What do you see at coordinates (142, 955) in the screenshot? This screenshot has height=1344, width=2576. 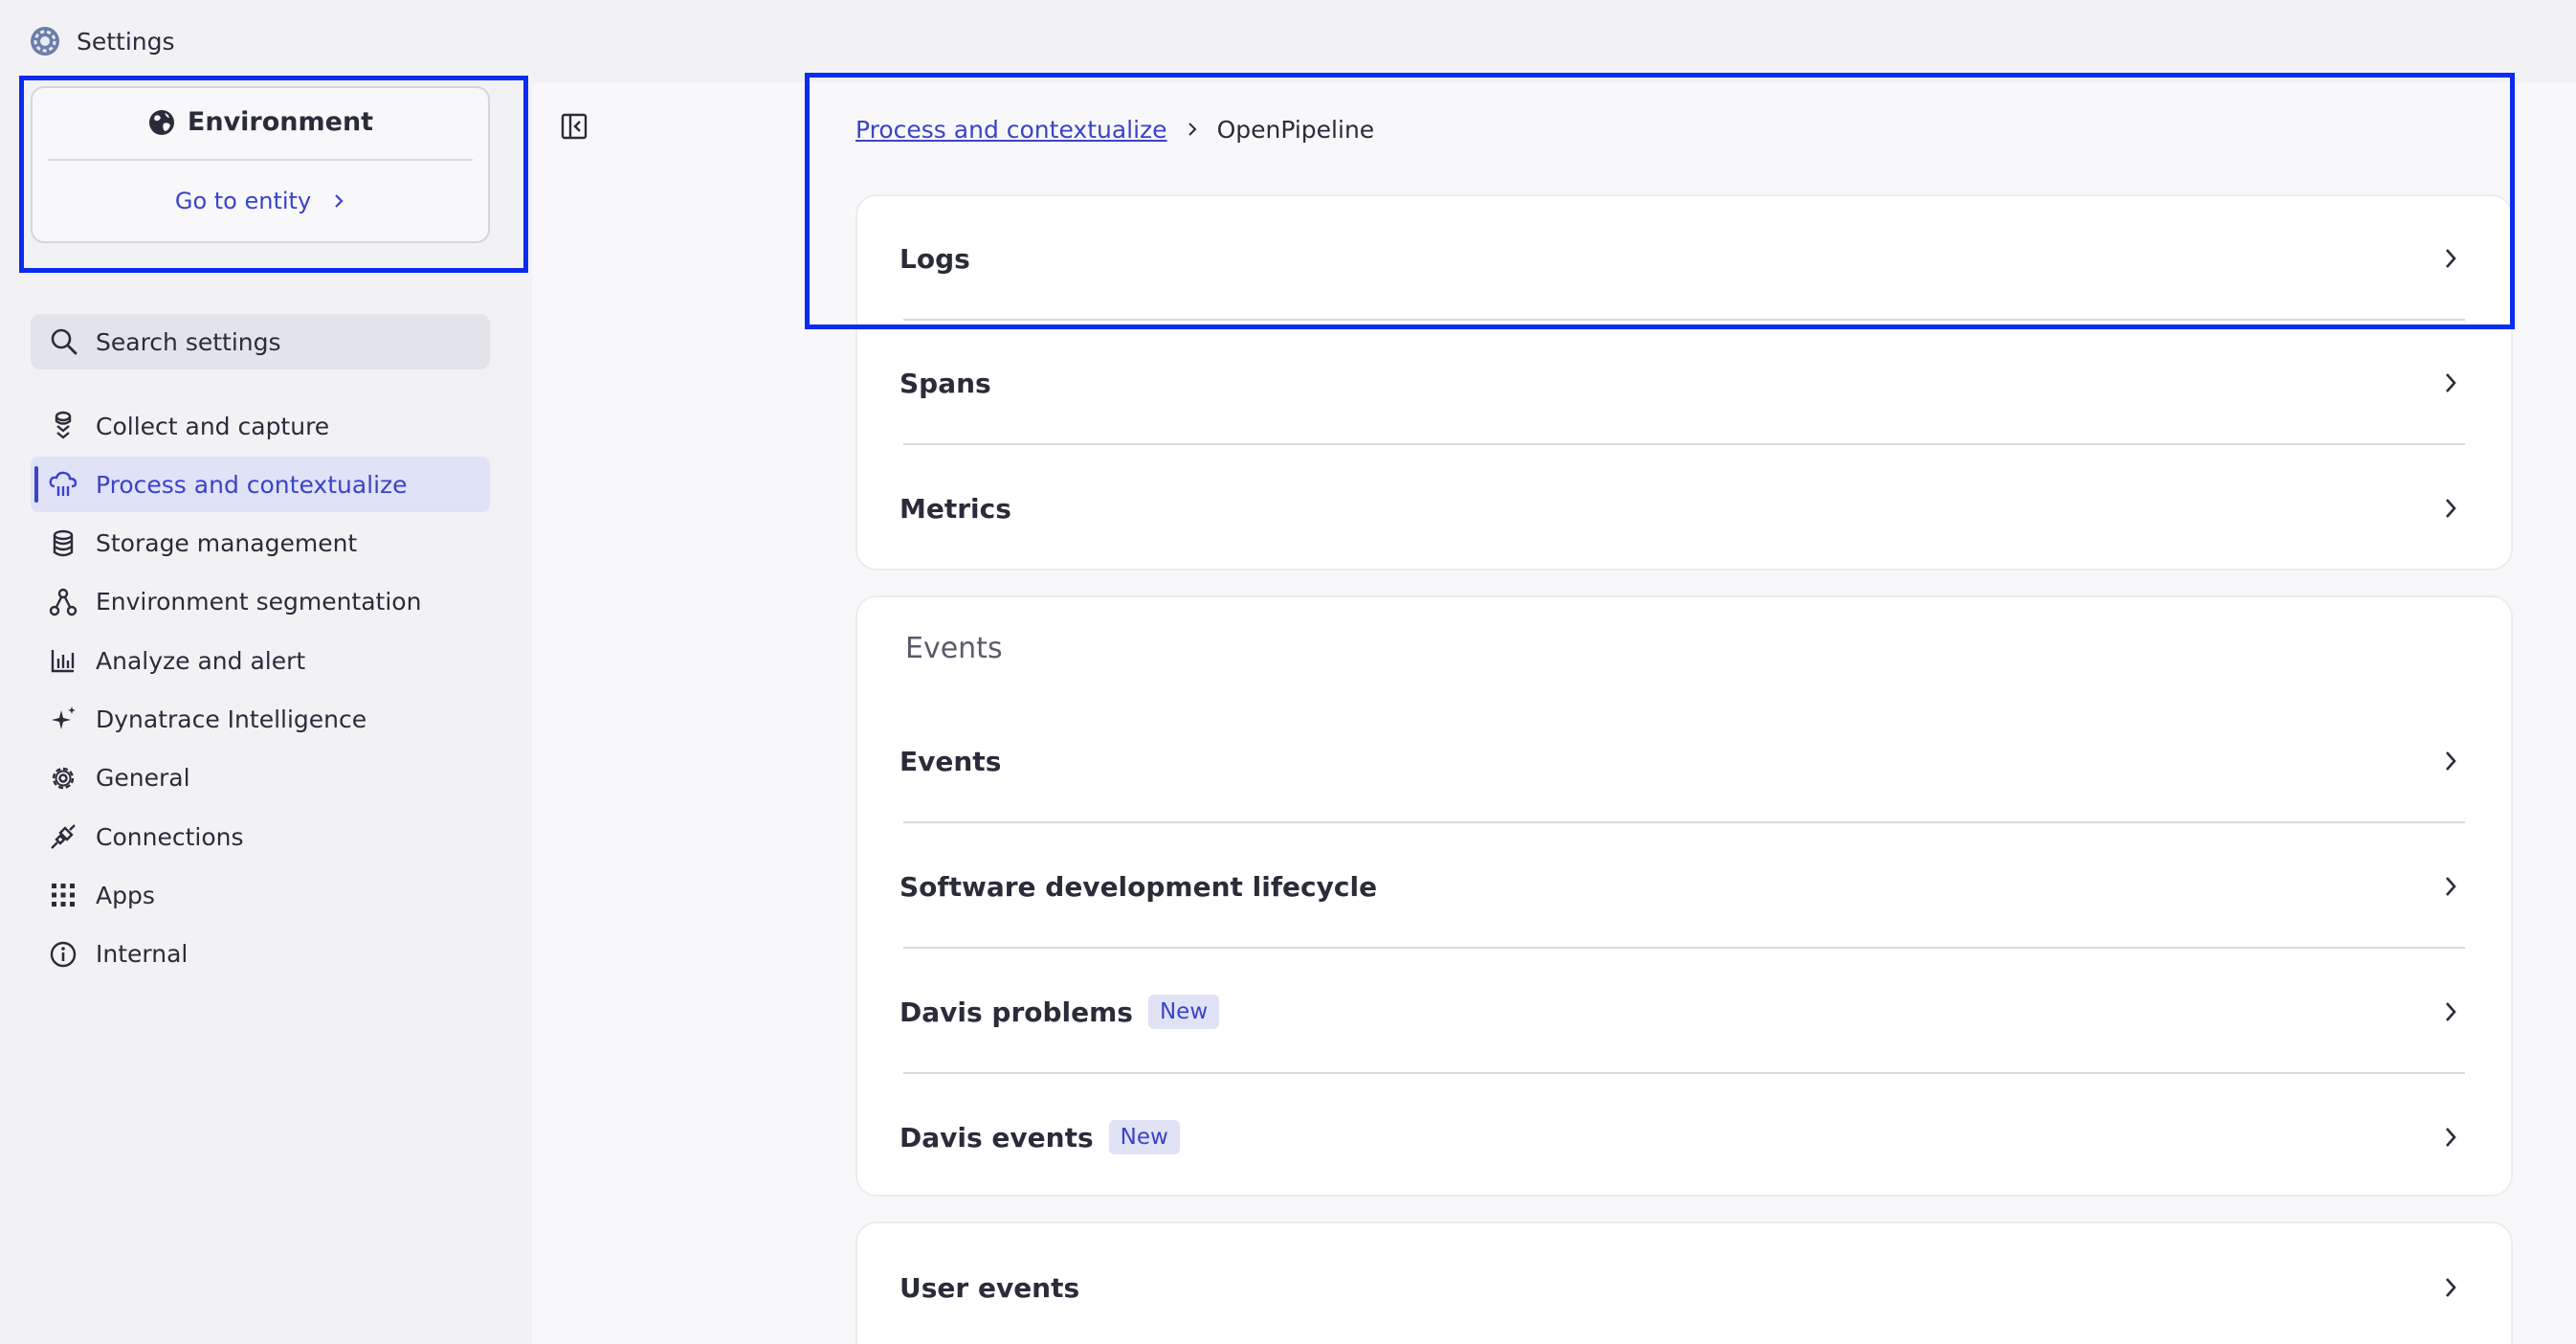 I see `sidebar-item-label: Internal` at bounding box center [142, 955].